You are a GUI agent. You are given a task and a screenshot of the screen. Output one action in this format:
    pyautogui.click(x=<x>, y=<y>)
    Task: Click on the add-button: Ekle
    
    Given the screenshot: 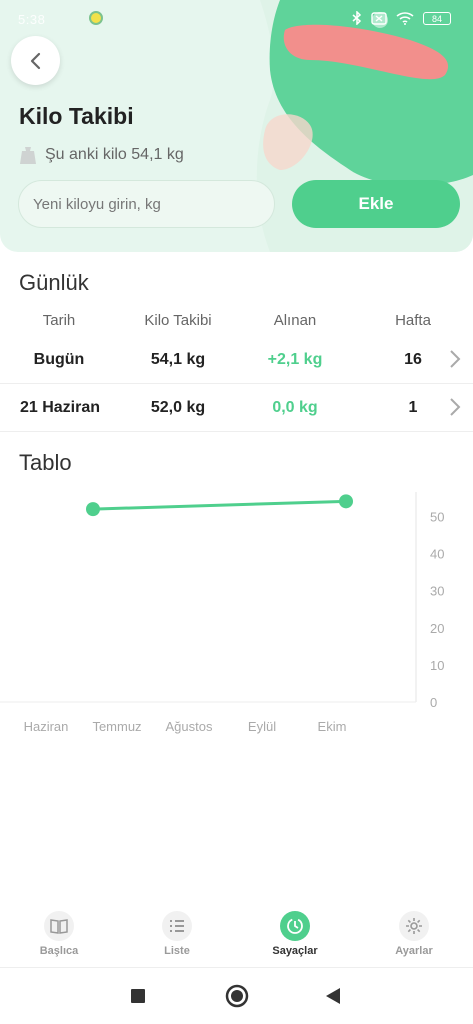 What is the action you would take?
    pyautogui.click(x=376, y=204)
    